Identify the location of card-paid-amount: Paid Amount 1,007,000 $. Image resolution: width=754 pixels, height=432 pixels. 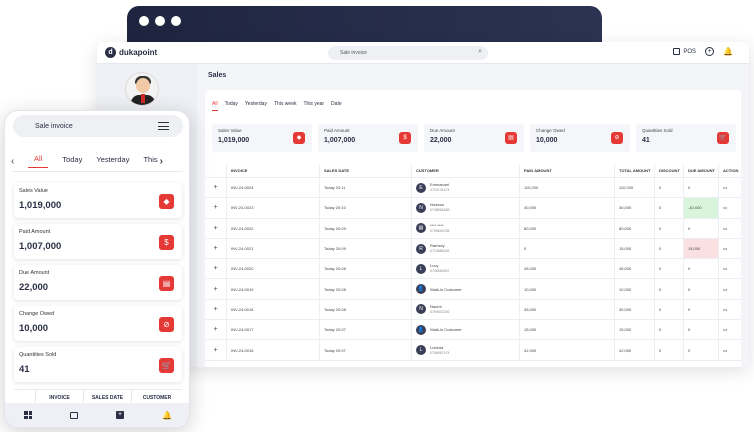
(98, 241).